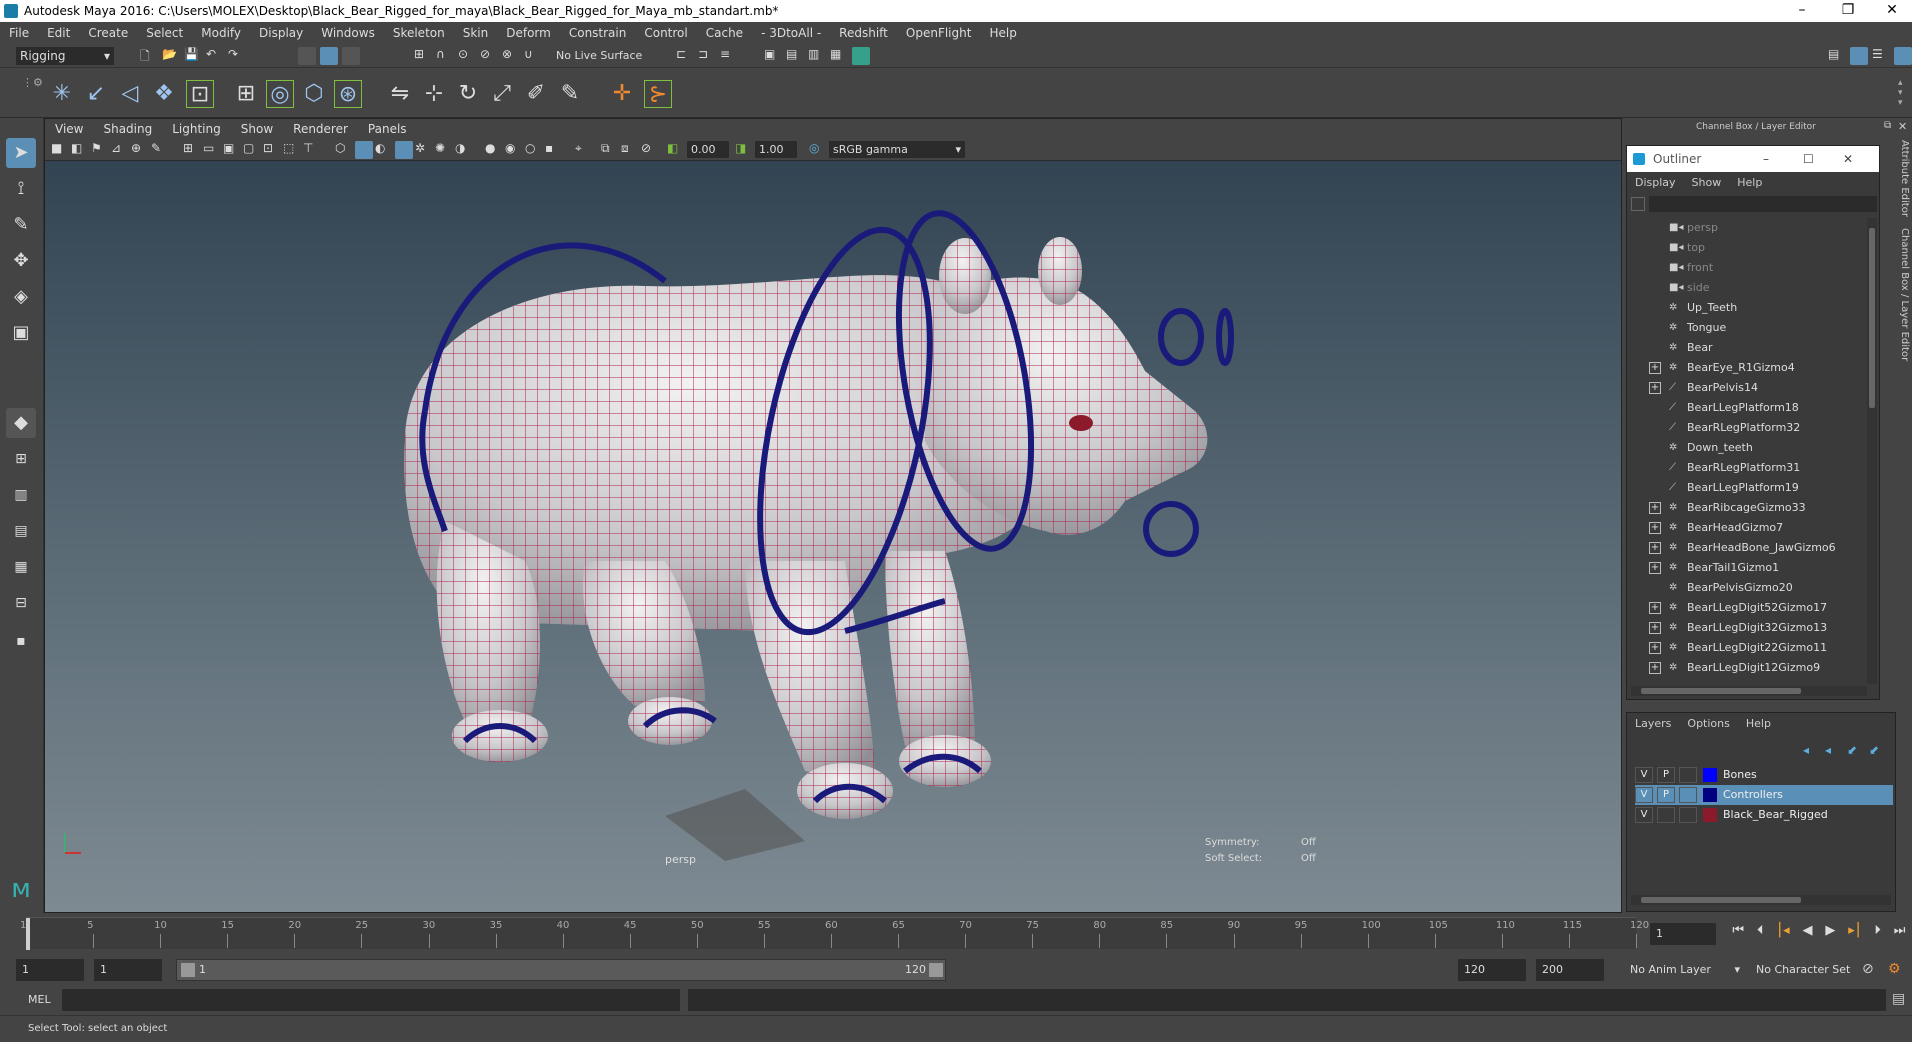 This screenshot has width=1912, height=1042. I want to click on viewport-menu-lighting: Lighting, so click(196, 129).